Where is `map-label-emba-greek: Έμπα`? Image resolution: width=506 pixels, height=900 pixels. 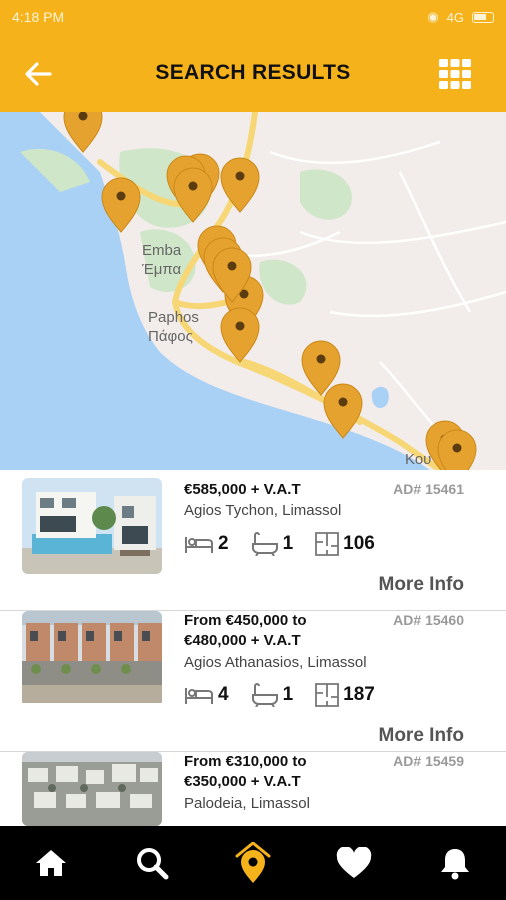 map-label-emba-greek: Έμπα is located at coordinates (161, 269).